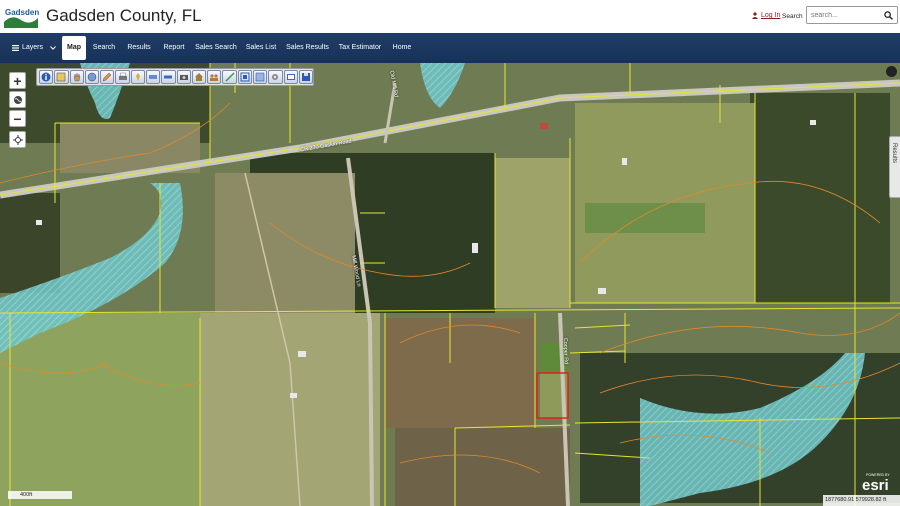  Describe the element at coordinates (891, 71) in the screenshot. I see `compass-button` at that location.